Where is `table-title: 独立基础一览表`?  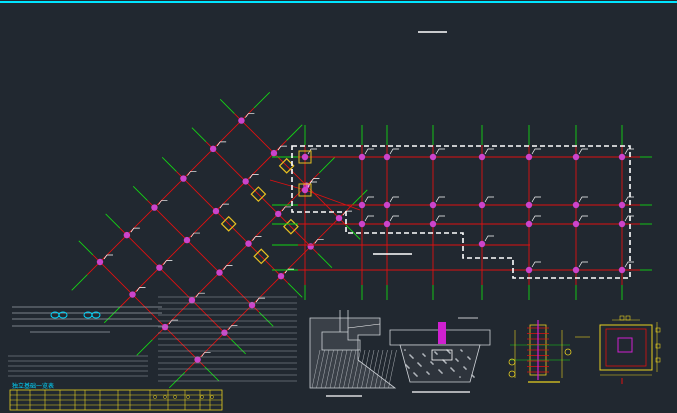 table-title: 独立基础一览表 is located at coordinates (33, 386).